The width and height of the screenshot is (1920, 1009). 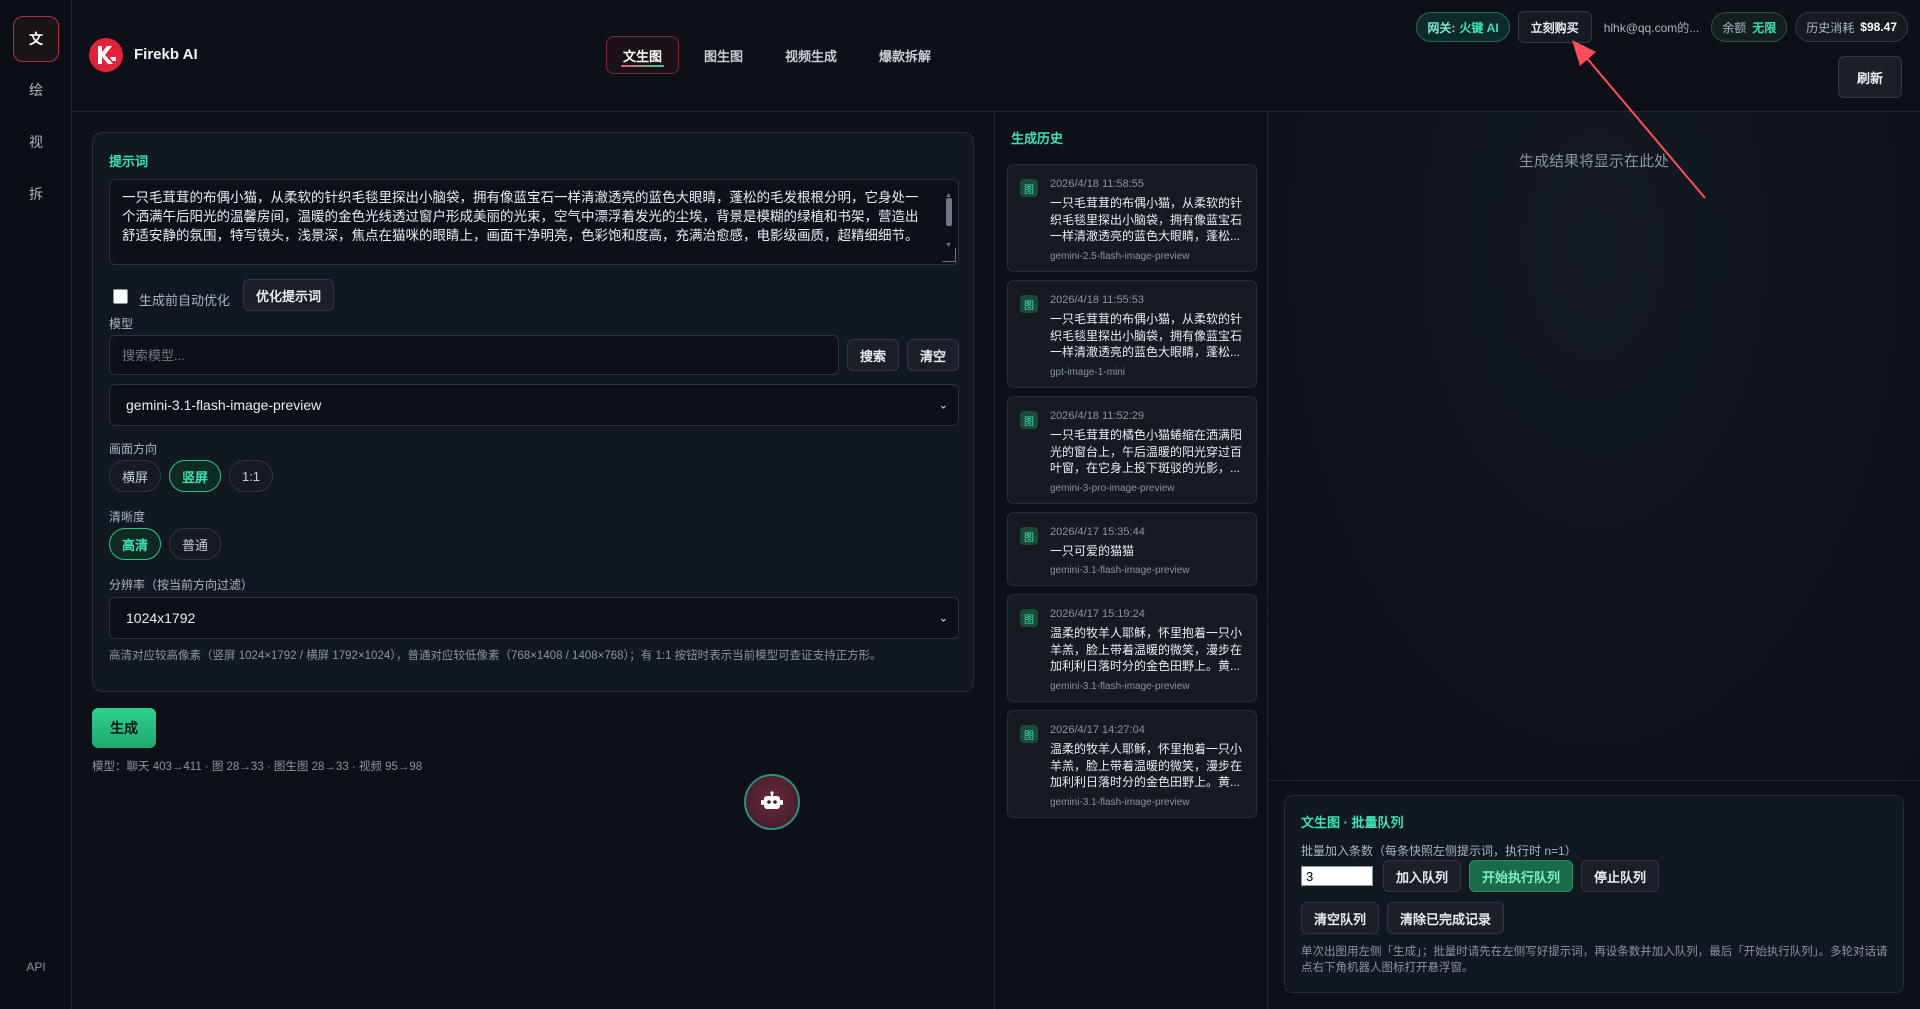 What do you see at coordinates (949, 217) in the screenshot?
I see `prompt-scrollbar: ▲ ▼` at bounding box center [949, 217].